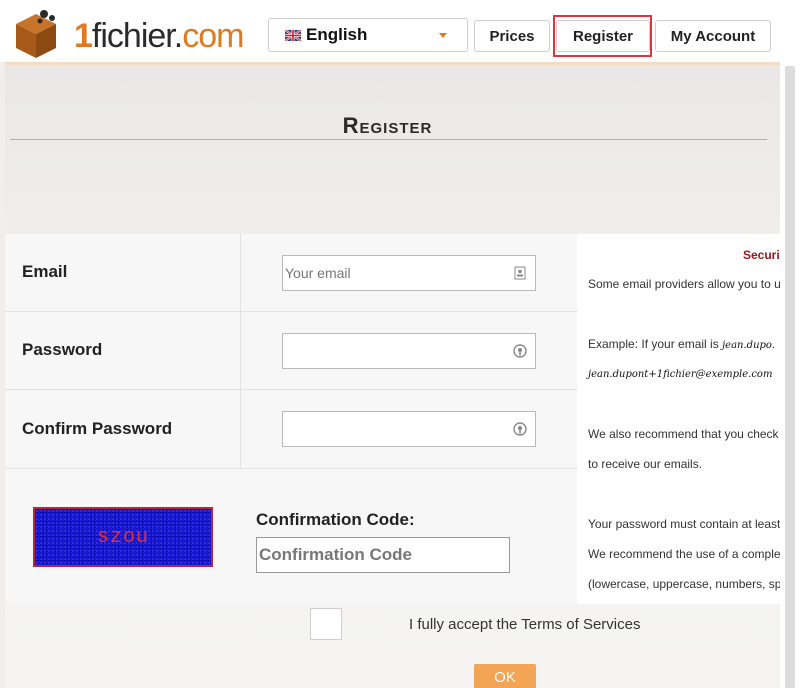 This screenshot has width=800, height=688. I want to click on confirmation-code-label: Confirmation Code:, so click(335, 519).